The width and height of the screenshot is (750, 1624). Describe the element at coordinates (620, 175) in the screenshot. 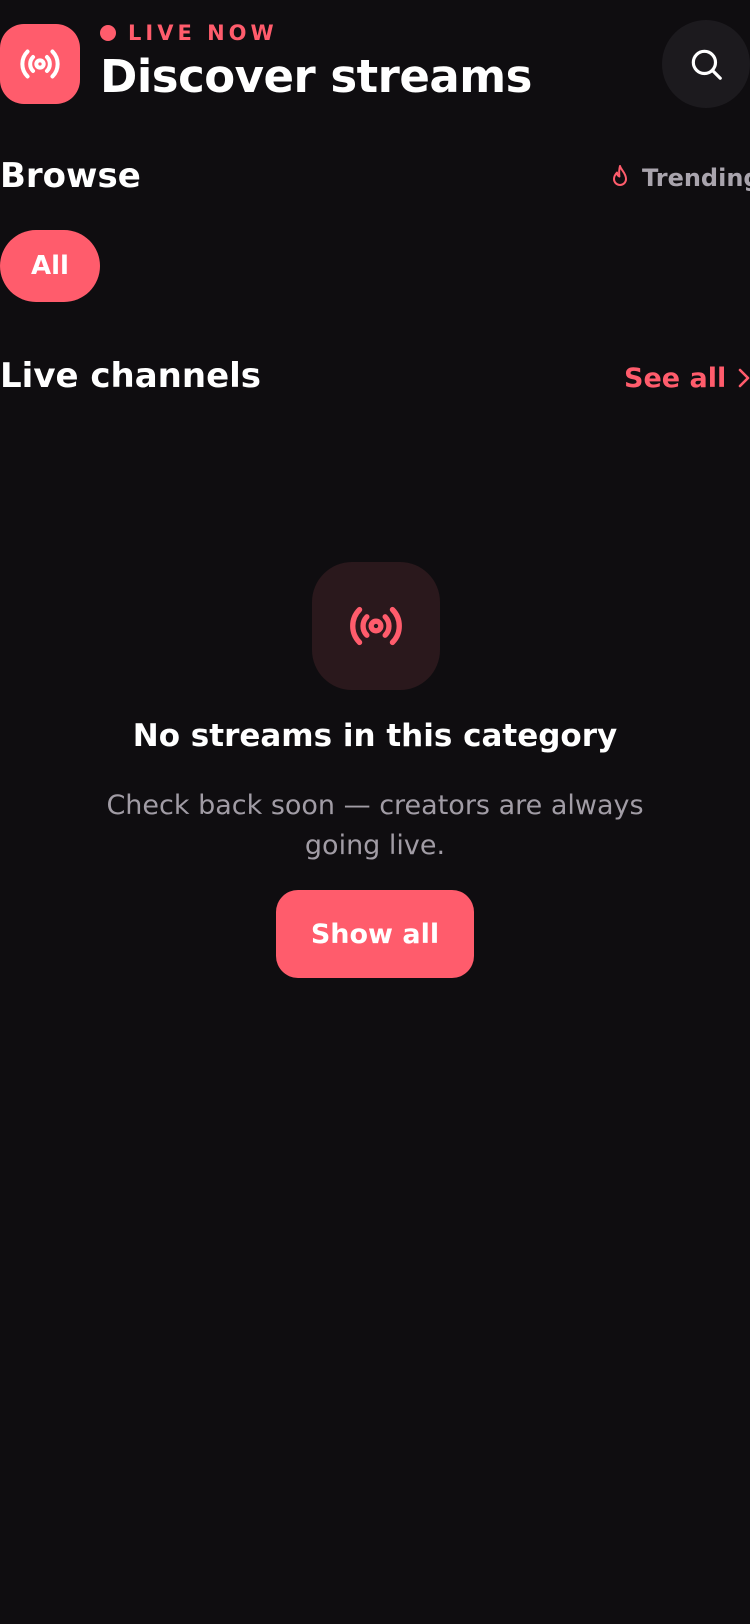

I see `flame-icon` at that location.